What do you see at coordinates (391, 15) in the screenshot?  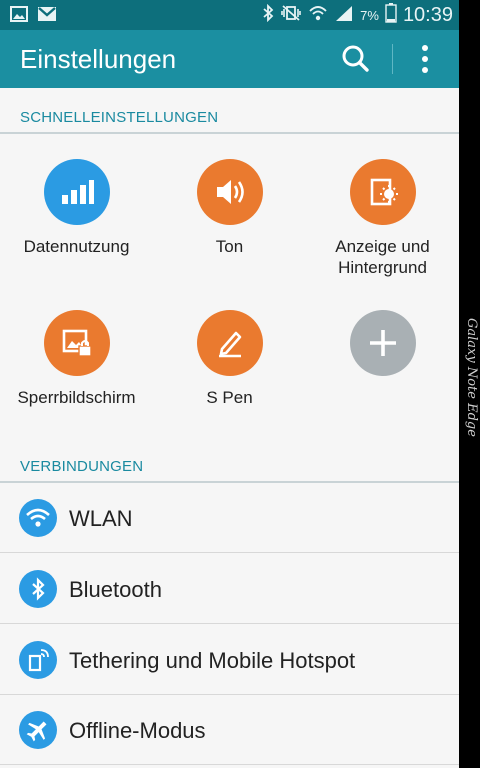 I see `battery-icon` at bounding box center [391, 15].